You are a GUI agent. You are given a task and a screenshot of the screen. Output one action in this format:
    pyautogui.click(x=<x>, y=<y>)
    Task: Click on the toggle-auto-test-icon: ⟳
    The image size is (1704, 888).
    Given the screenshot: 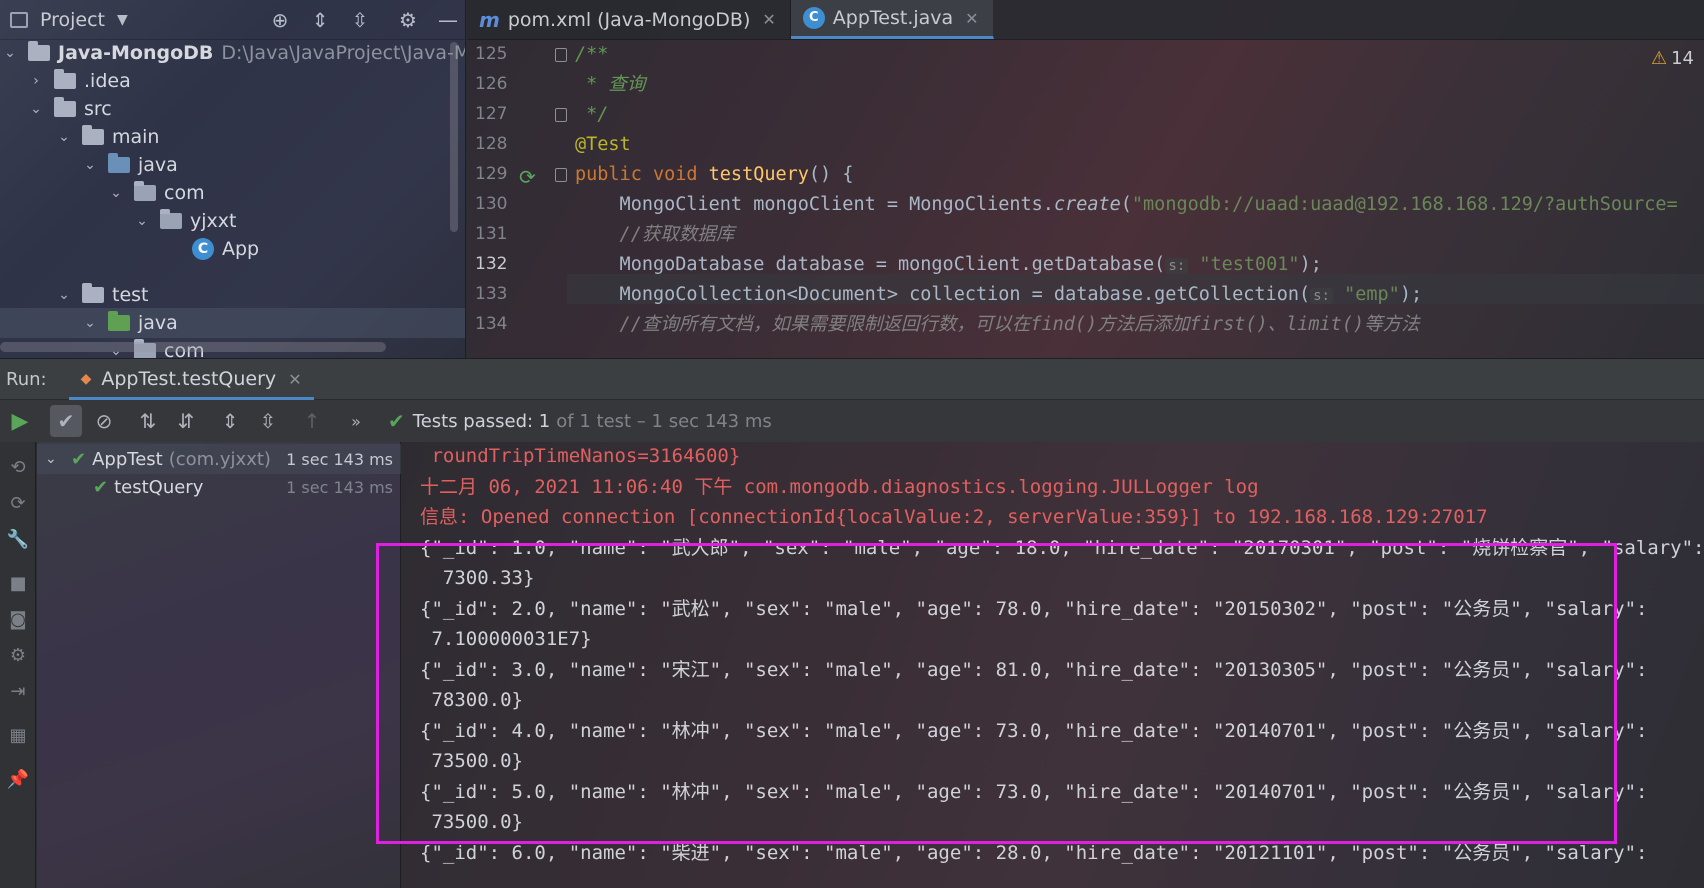 What is the action you would take?
    pyautogui.click(x=18, y=504)
    